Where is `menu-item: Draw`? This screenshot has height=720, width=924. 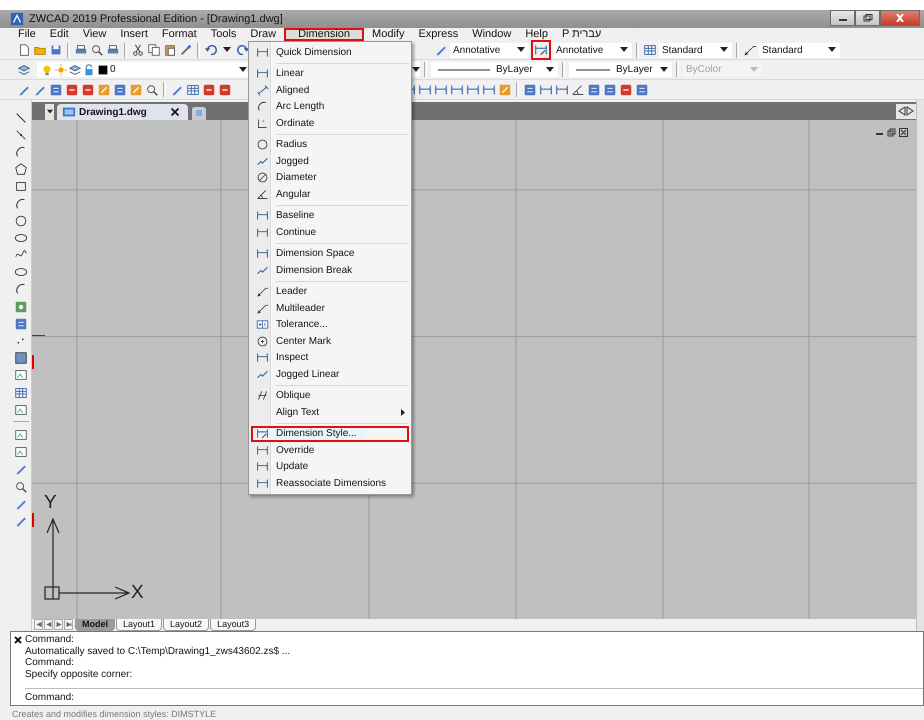 menu-item: Draw is located at coordinates (263, 34).